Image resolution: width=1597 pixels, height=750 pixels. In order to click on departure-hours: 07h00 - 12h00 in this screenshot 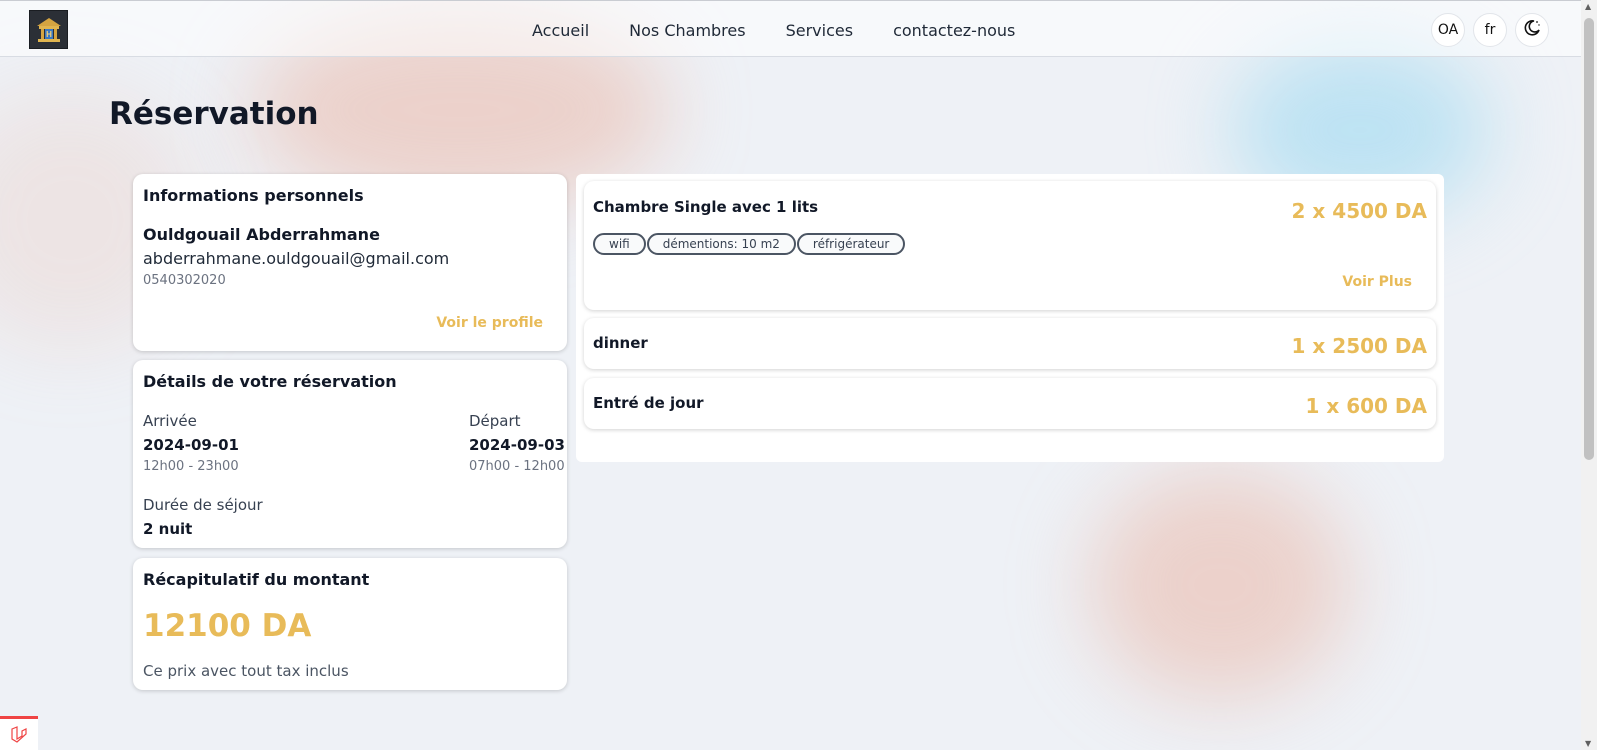, I will do `click(517, 466)`.